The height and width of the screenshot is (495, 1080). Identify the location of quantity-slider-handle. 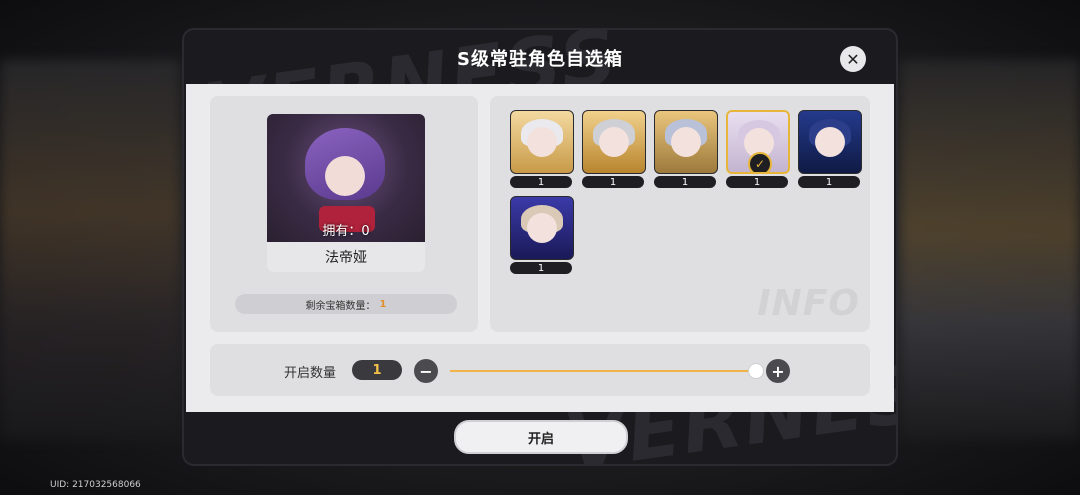
(756, 371).